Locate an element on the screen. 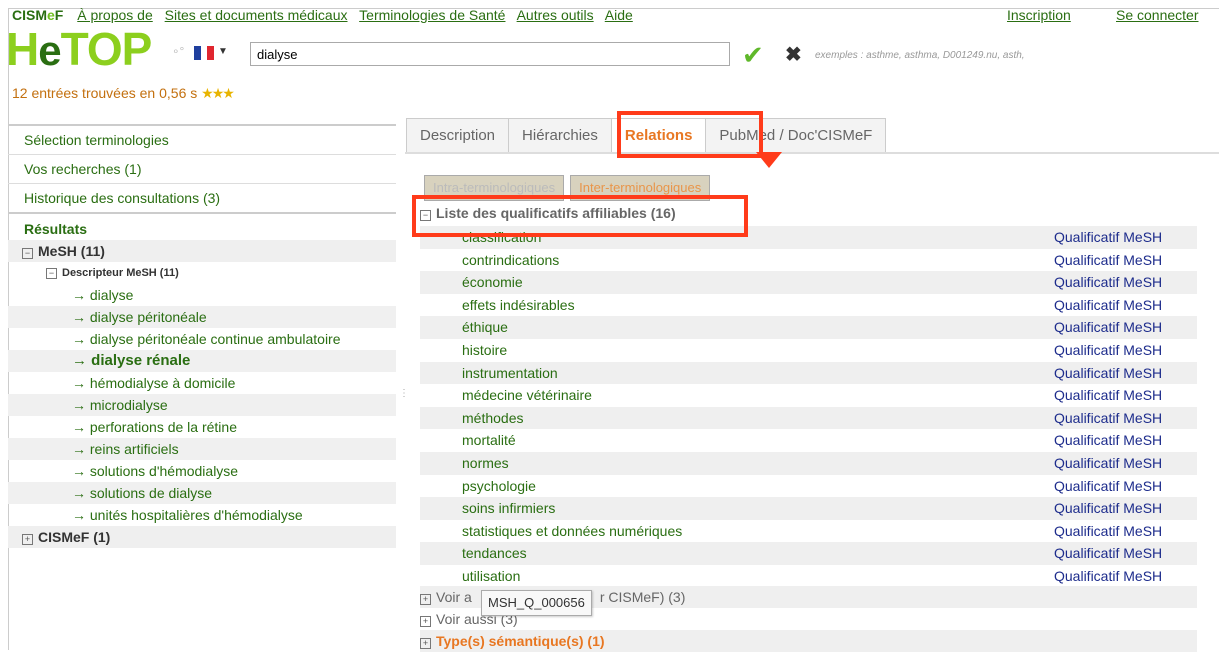 This screenshot has width=1219, height=652. tab-underline is located at coordinates (812, 153).